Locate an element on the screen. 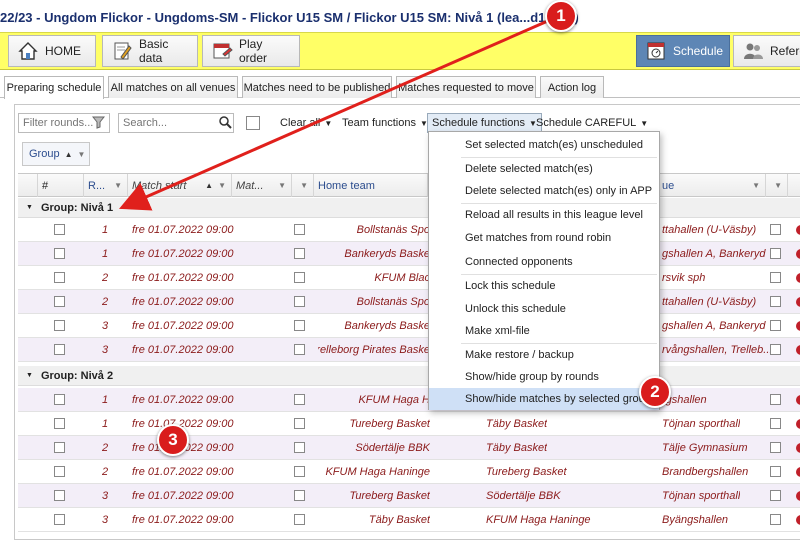 This screenshot has height=540, width=800. search-input is located at coordinates (176, 123).